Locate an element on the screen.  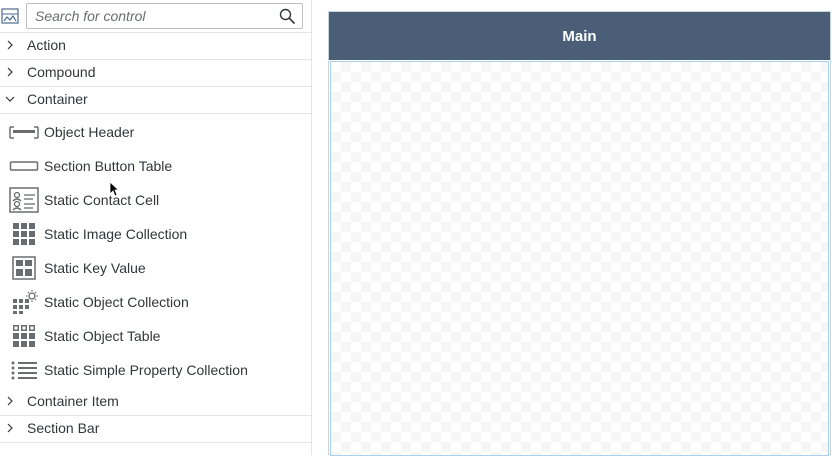
control-static-object-table: Static Object Table is located at coordinates (156, 336).